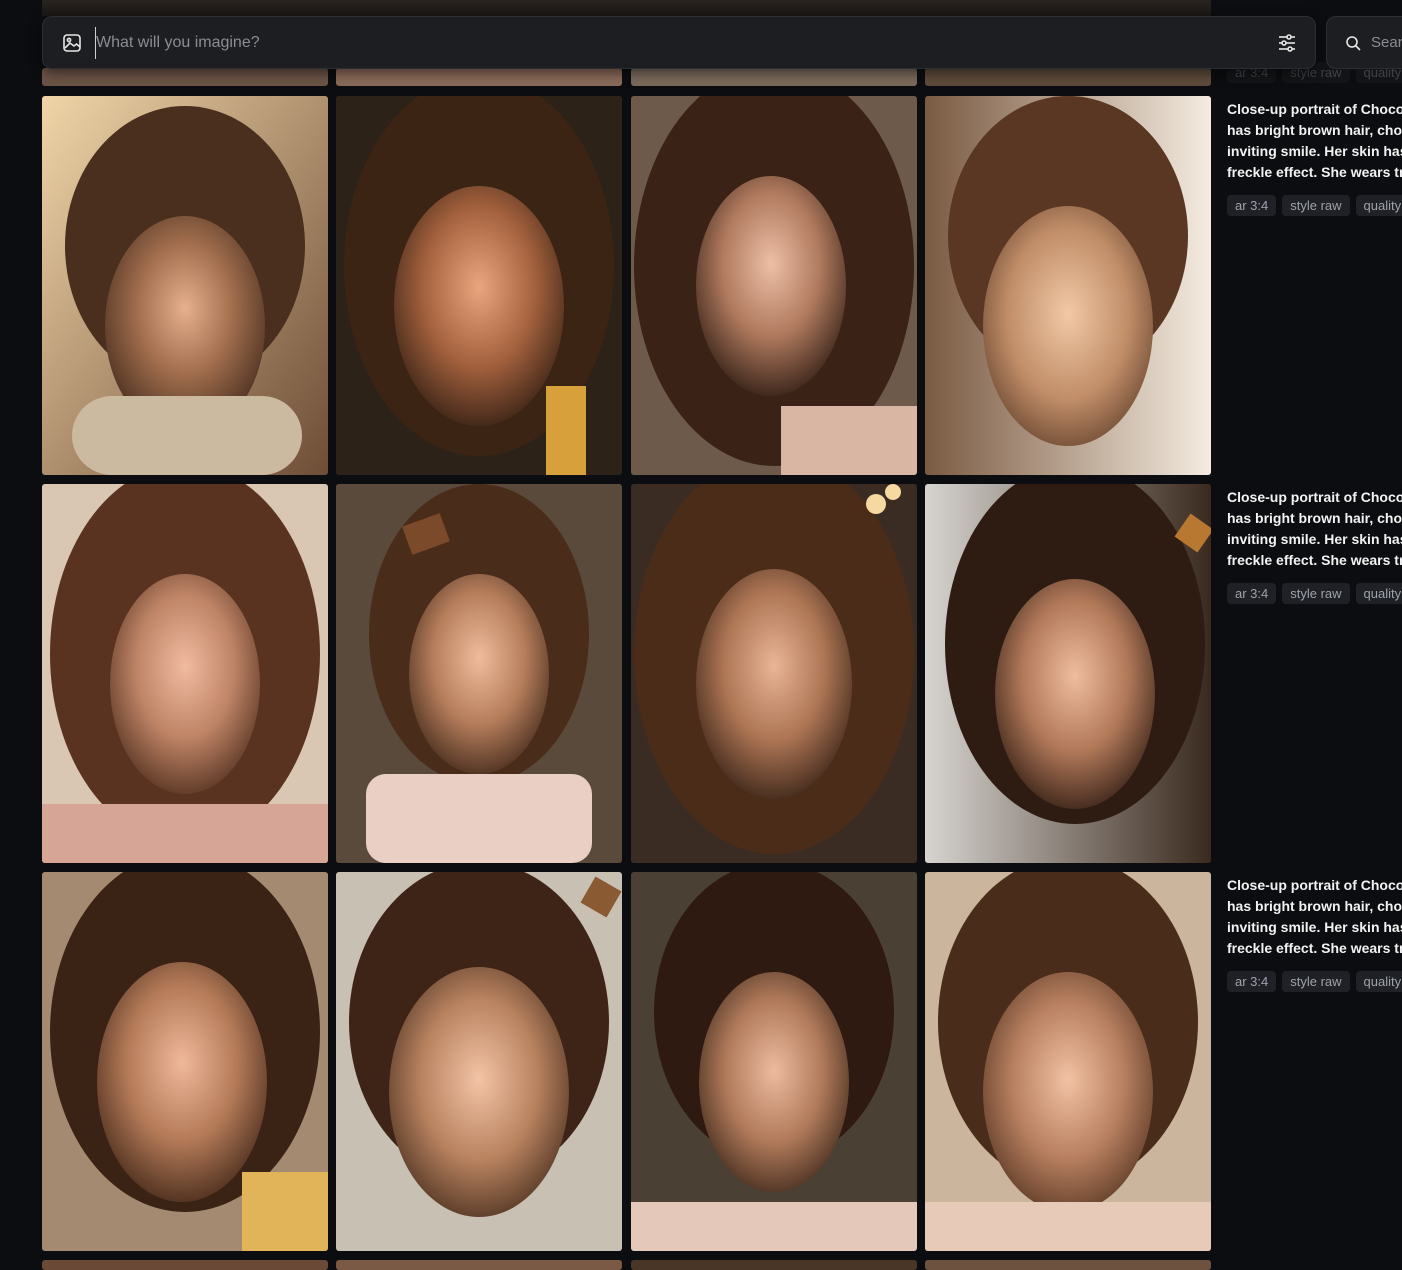 This screenshot has height=1270, width=1402. Describe the element at coordinates (1385, 42) in the screenshot. I see `search-input` at that location.